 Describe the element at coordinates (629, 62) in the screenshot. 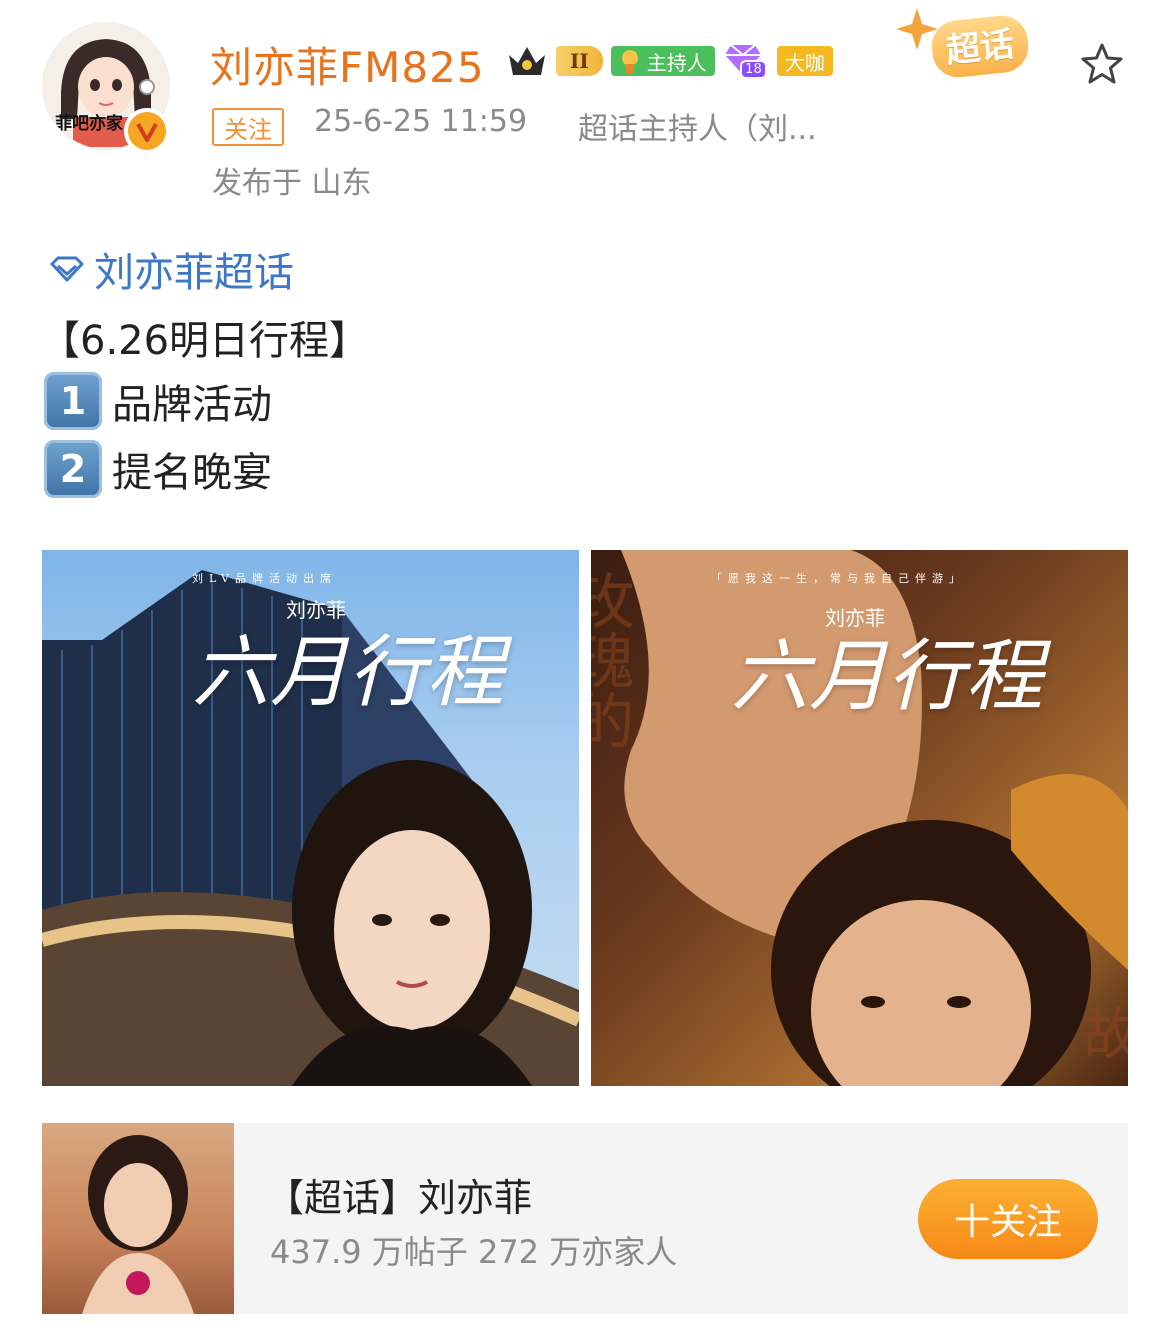

I see `host-icon` at that location.